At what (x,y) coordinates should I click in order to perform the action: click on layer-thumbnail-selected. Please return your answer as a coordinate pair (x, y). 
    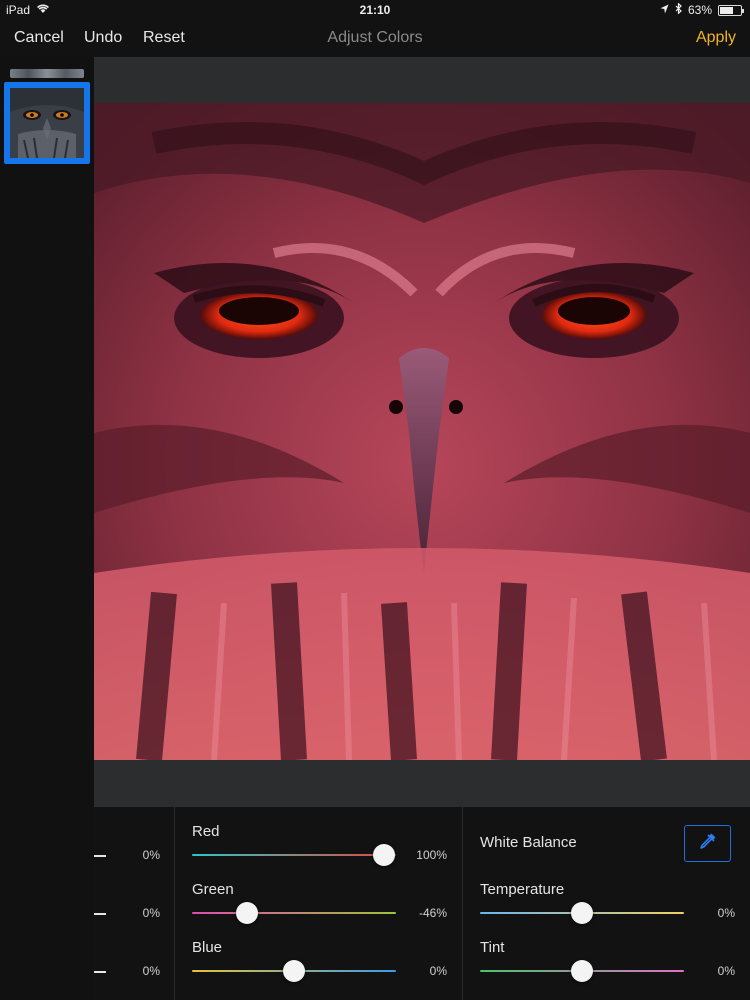
    Looking at the image, I should click on (47, 123).